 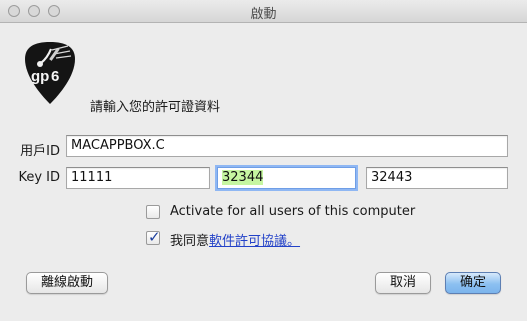 I want to click on license-agreement-link: 軟件許可協議。, so click(x=254, y=241).